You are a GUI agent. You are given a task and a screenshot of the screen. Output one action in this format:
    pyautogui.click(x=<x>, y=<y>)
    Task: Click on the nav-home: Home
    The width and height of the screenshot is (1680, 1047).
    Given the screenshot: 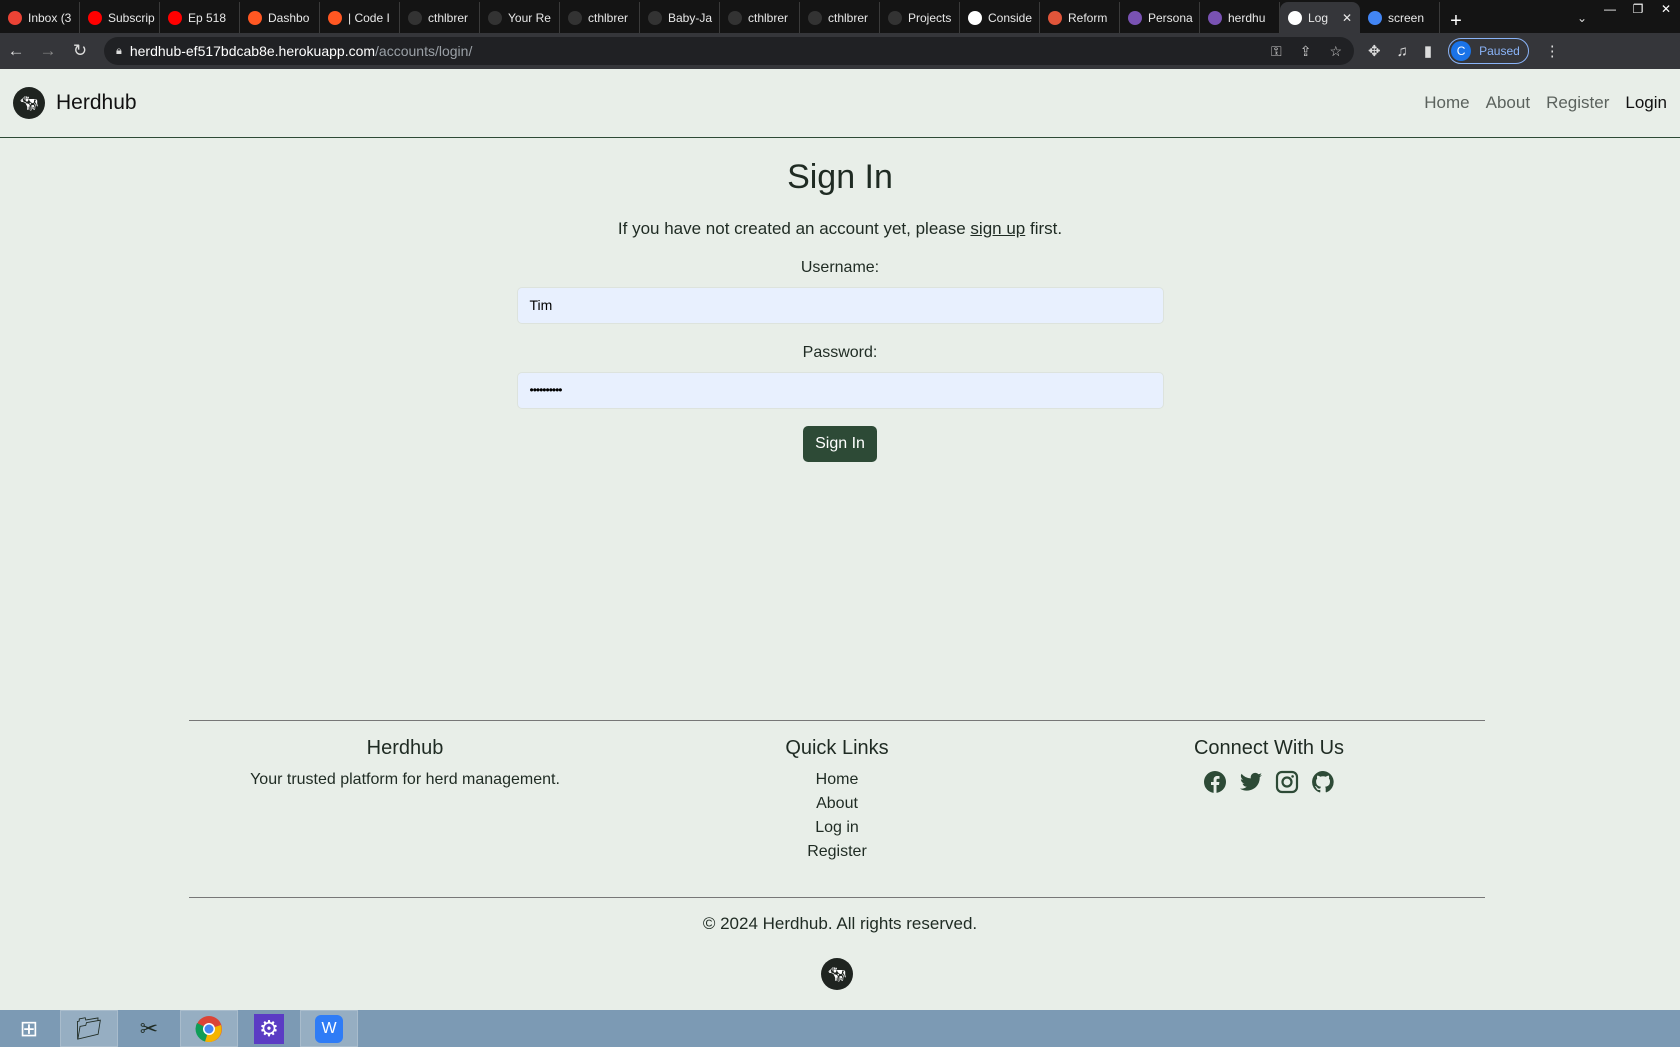 What is the action you would take?
    pyautogui.click(x=1446, y=103)
    